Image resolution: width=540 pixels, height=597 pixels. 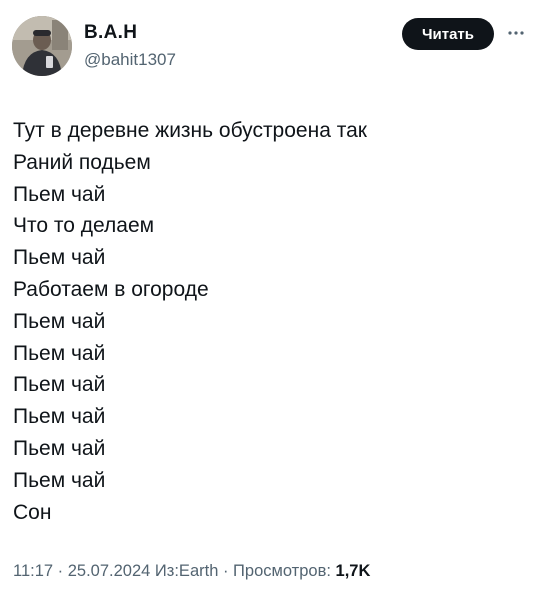 What do you see at coordinates (110, 33) in the screenshot?
I see `author-display-name: В.А.Н` at bounding box center [110, 33].